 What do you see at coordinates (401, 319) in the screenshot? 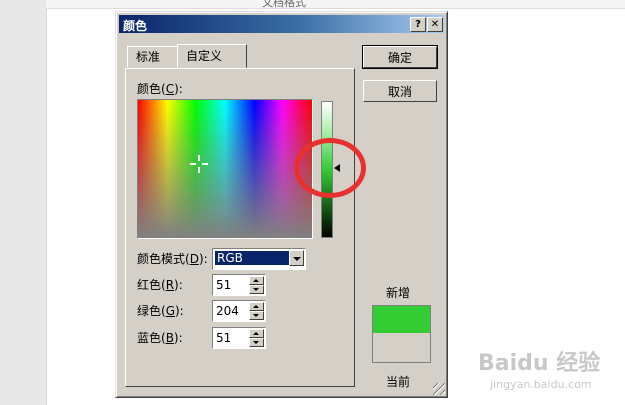
I see `new-color-swatch` at bounding box center [401, 319].